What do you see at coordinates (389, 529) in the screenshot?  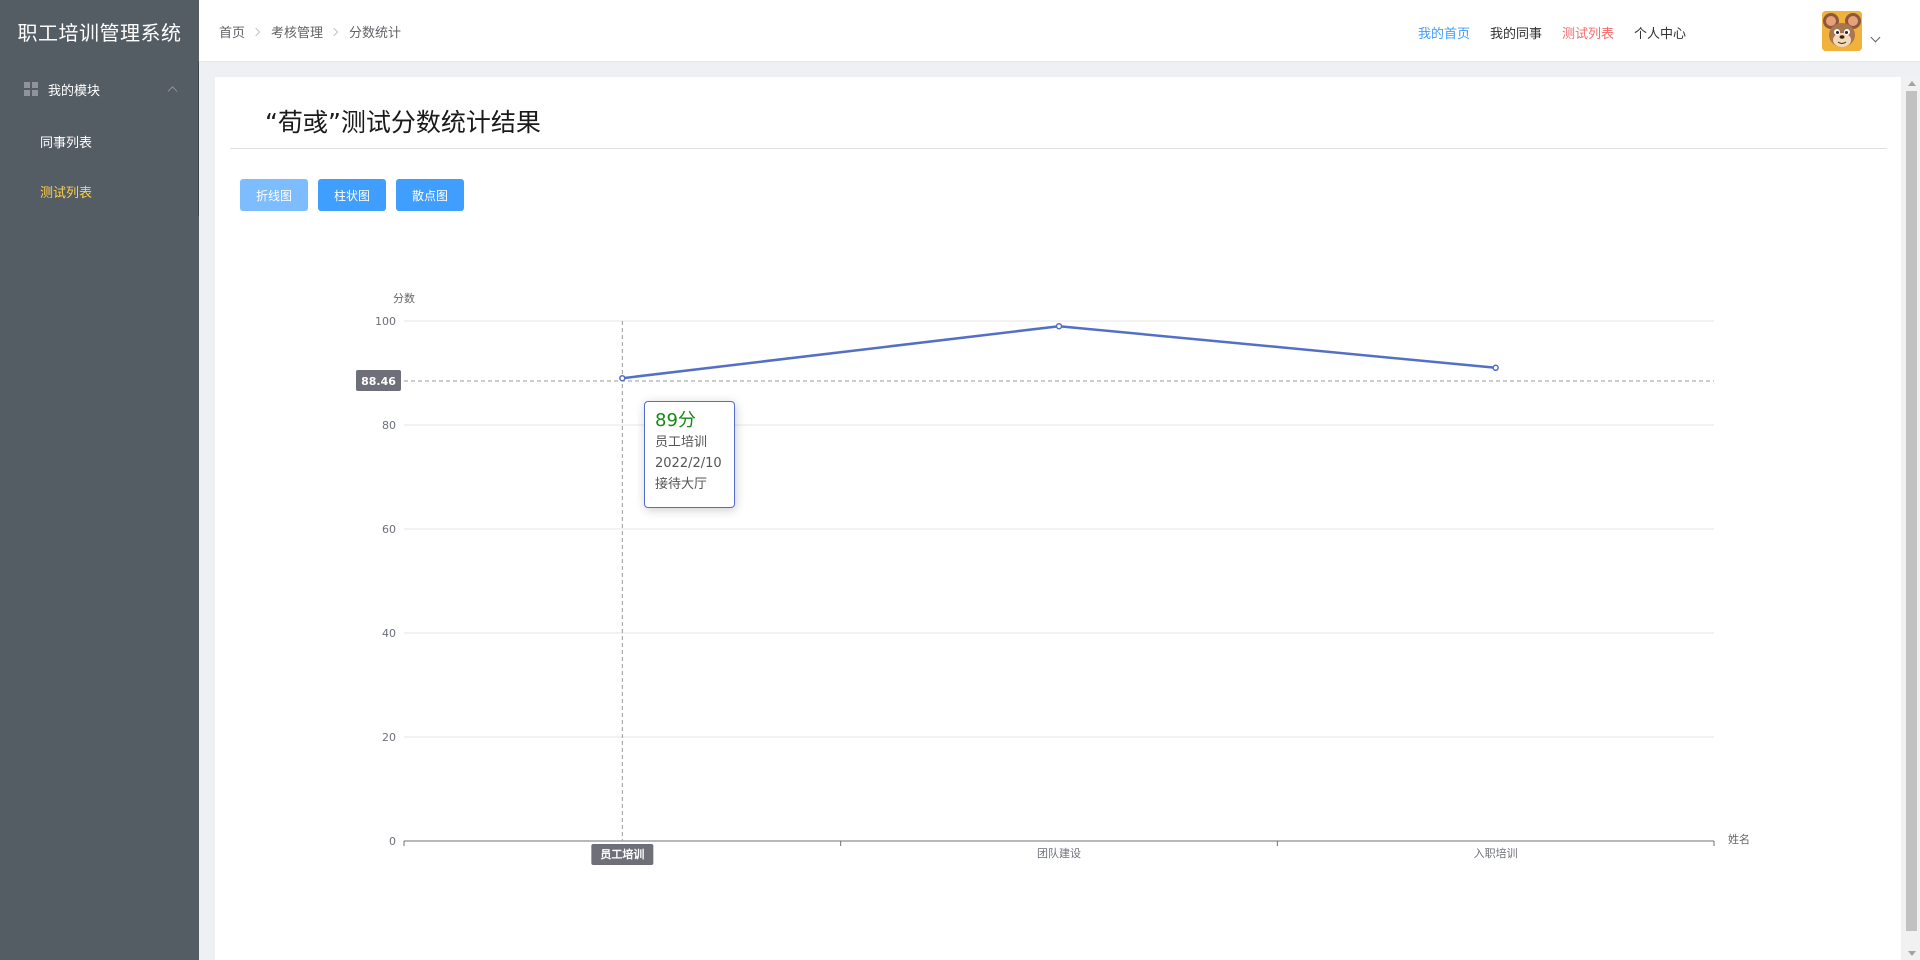 I see `y-tick-label: 60` at bounding box center [389, 529].